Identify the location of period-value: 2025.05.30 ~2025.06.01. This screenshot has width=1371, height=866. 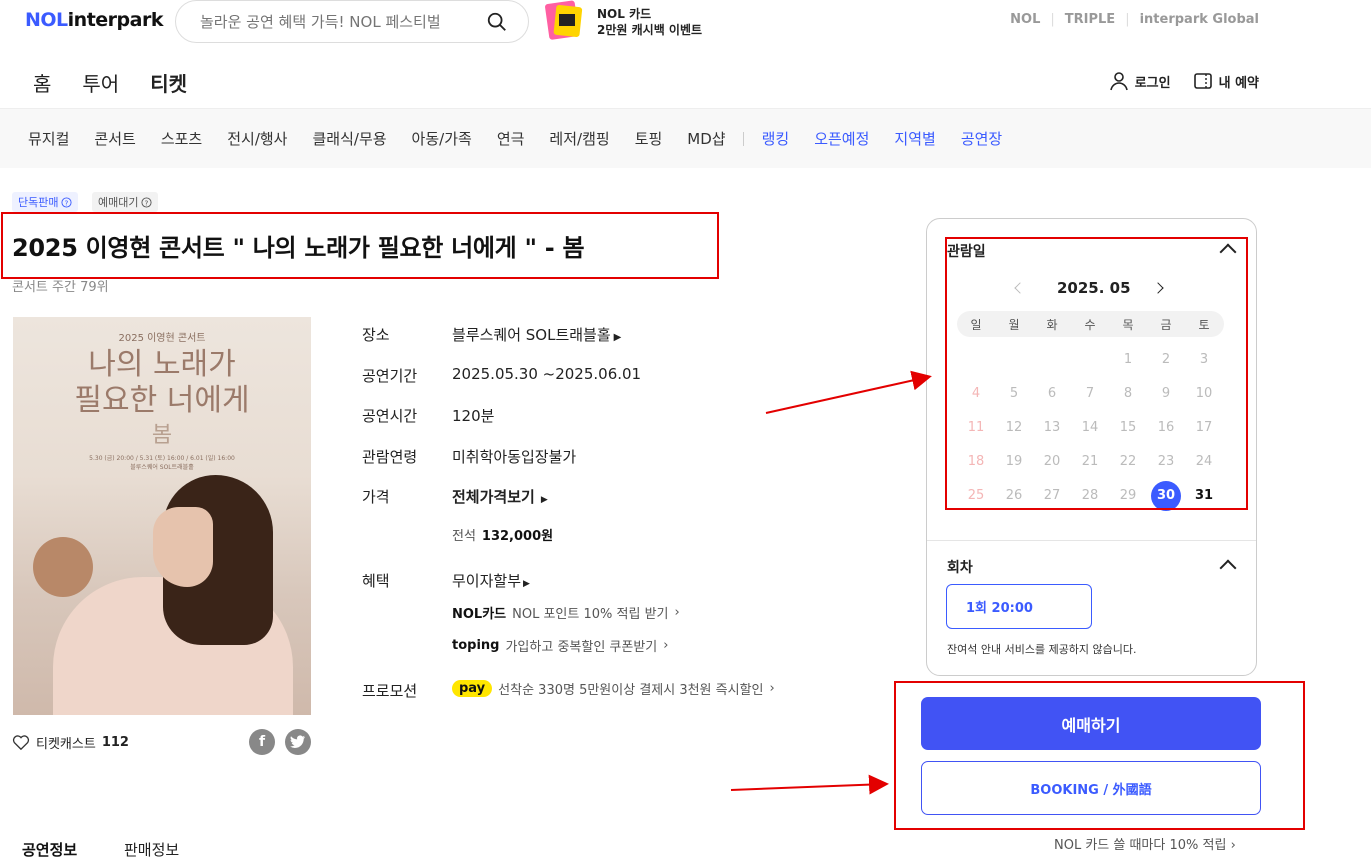
(547, 374).